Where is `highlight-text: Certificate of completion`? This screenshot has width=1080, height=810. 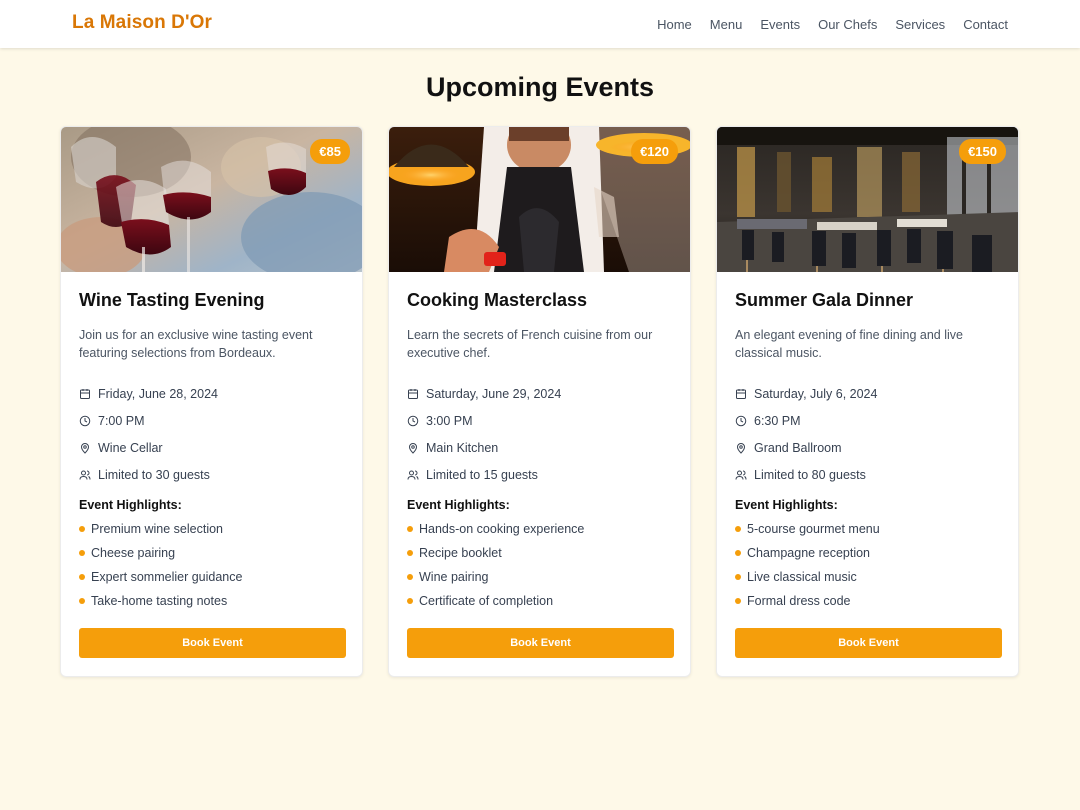 highlight-text: Certificate of completion is located at coordinates (486, 601).